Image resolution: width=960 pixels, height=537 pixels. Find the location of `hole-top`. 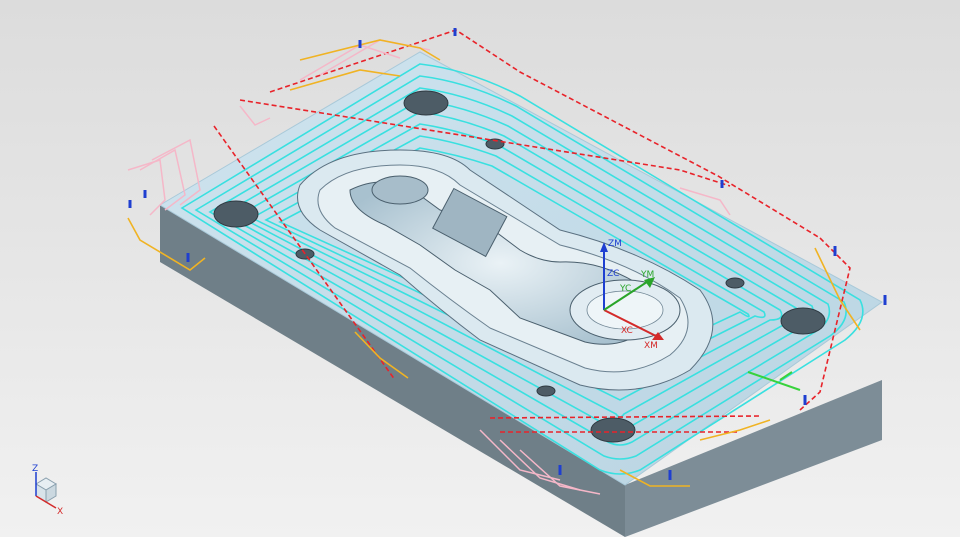

hole-top is located at coordinates (426, 103).